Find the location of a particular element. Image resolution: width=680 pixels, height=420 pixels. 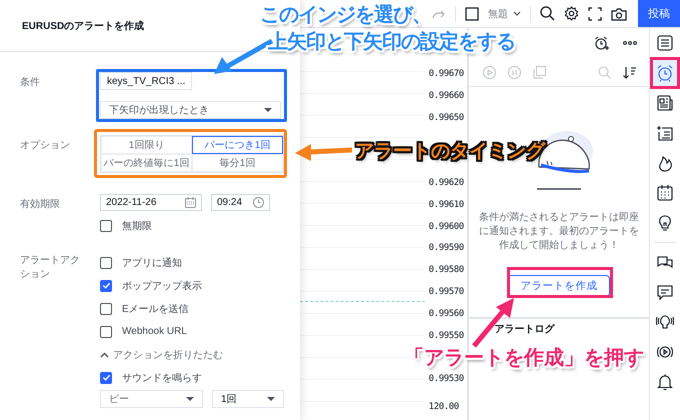

checkbox-label: アプリに通知 is located at coordinates (152, 263).